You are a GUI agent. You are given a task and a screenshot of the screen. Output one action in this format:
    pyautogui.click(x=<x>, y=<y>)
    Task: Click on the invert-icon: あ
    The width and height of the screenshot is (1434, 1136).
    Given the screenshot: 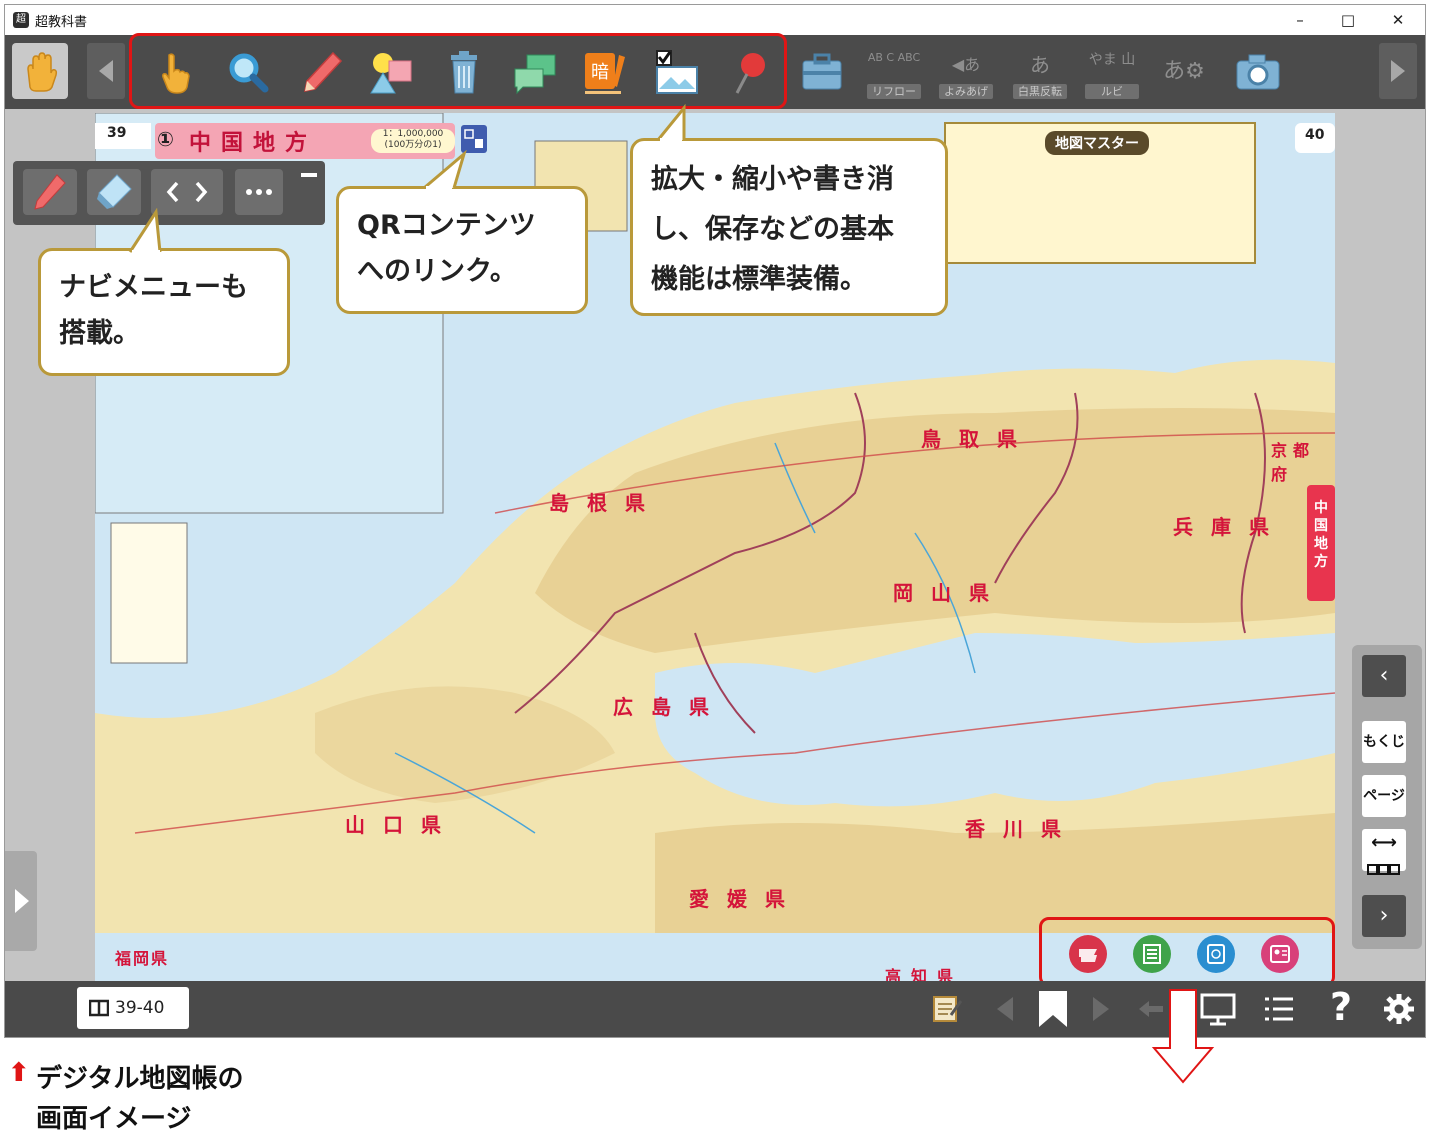 What is the action you would take?
    pyautogui.click(x=1040, y=65)
    